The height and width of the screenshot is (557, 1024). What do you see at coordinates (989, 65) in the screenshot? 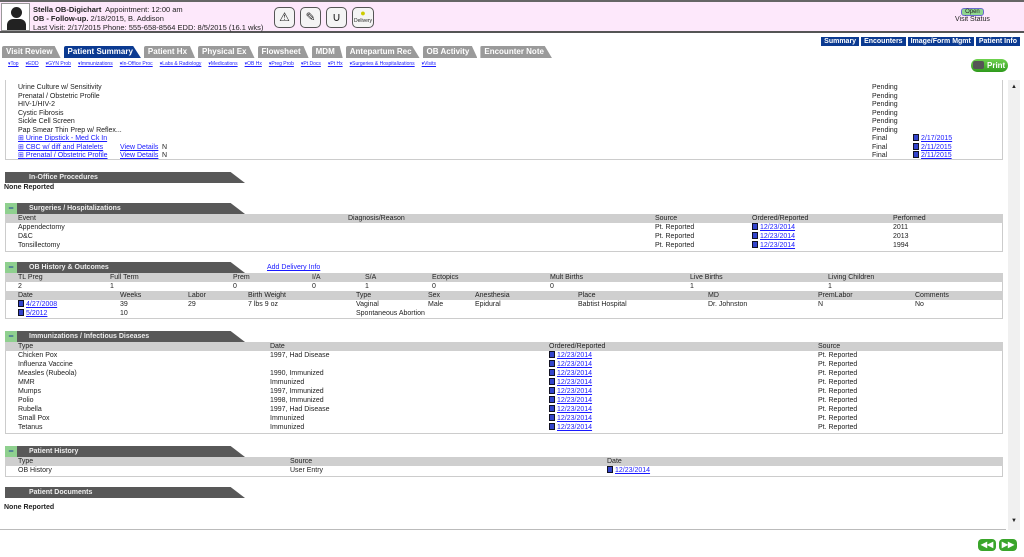
I see `print-button: Print` at bounding box center [989, 65].